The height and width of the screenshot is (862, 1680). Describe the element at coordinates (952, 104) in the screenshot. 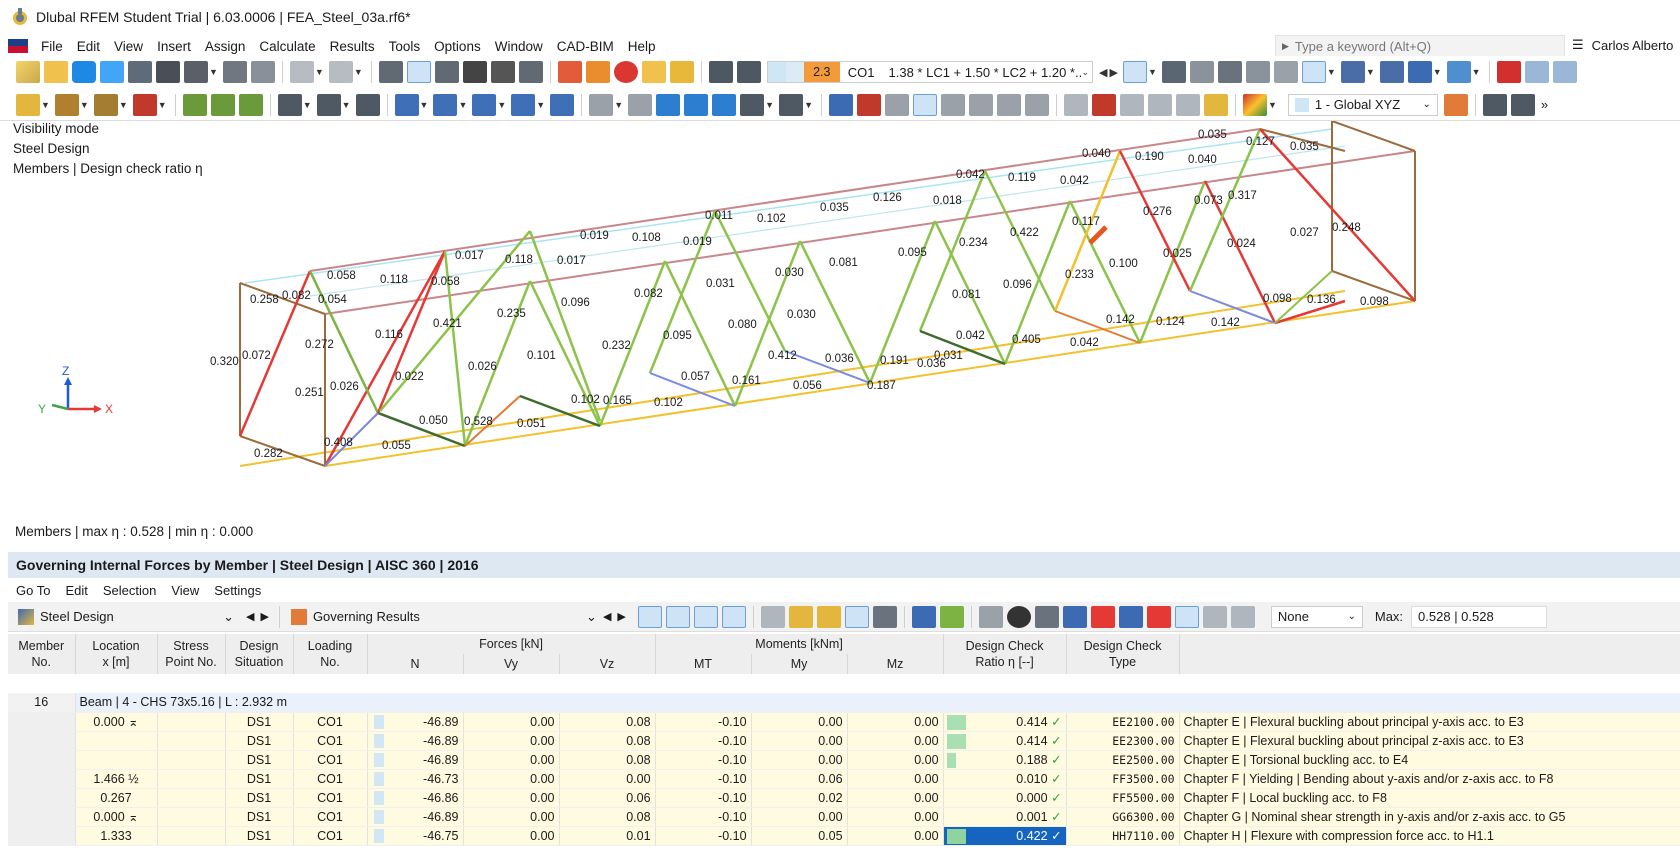

I see `transparency-icon` at that location.